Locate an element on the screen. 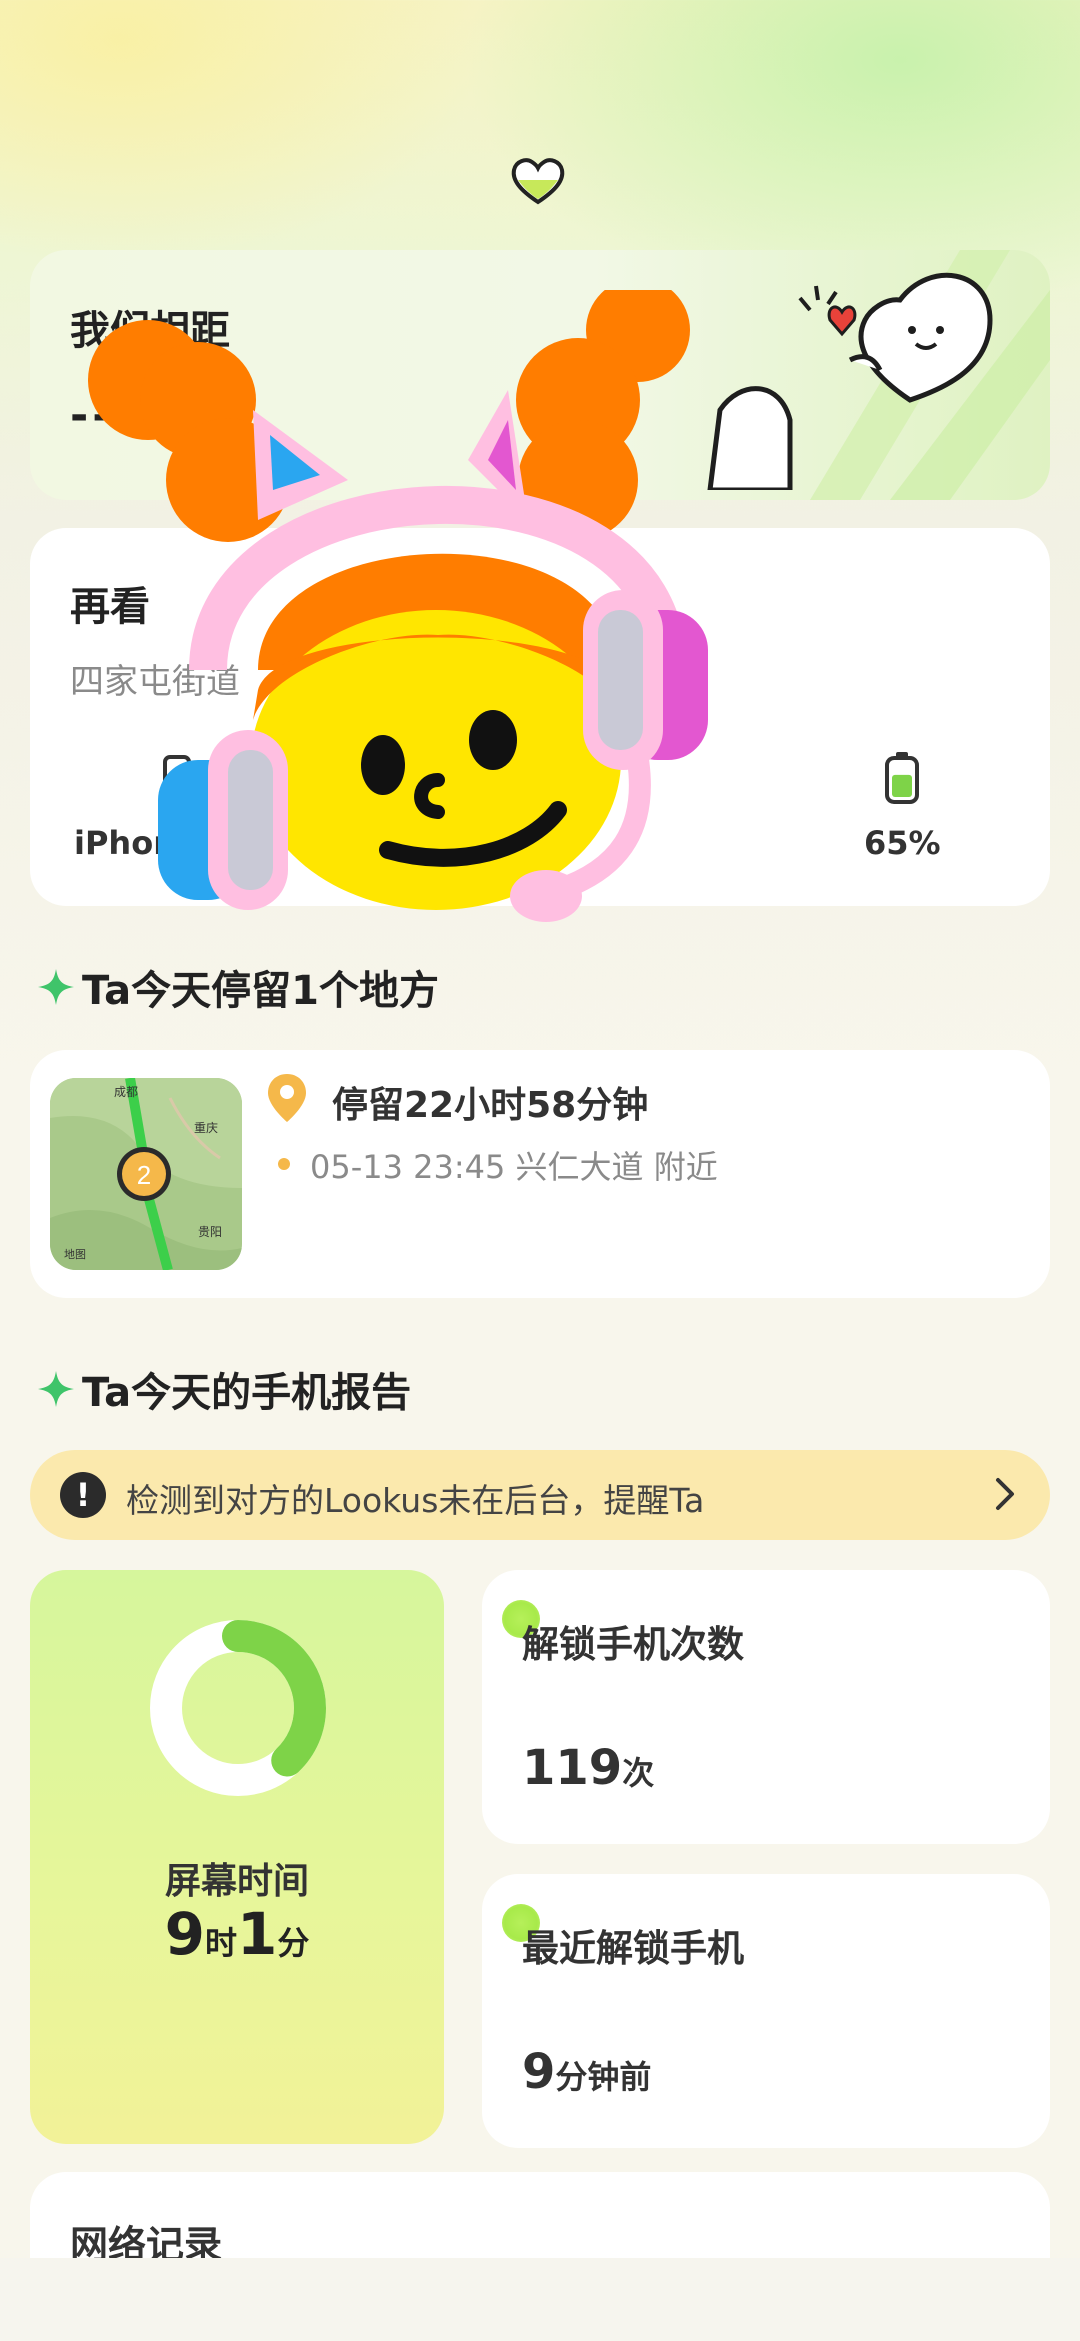 This screenshot has height=2341, width=1080. stay-section-title: Ta今天停留1个地方 is located at coordinates (260, 991).